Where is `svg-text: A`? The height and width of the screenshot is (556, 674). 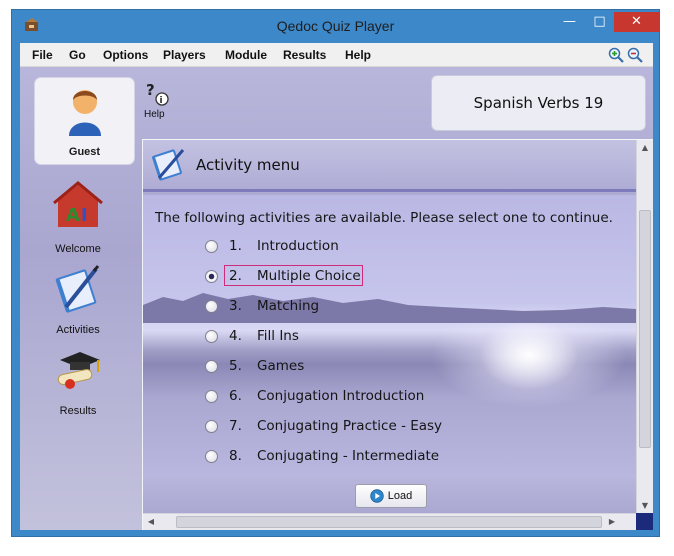 svg-text: A is located at coordinates (73, 215).